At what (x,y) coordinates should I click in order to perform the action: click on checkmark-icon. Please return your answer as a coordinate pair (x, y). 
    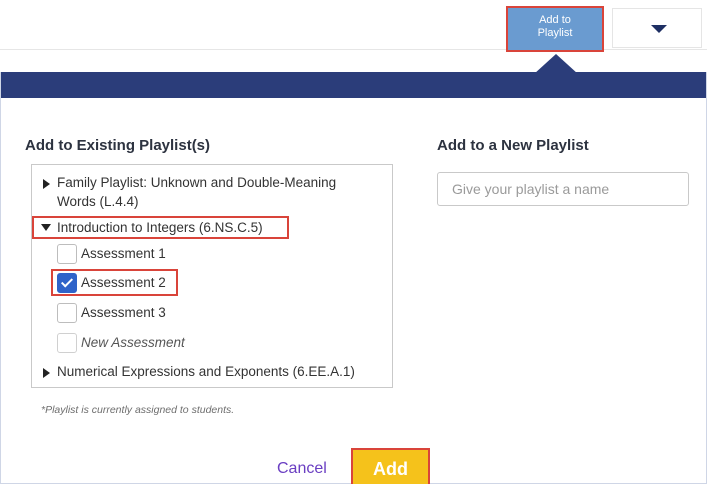
    Looking at the image, I should click on (67, 281).